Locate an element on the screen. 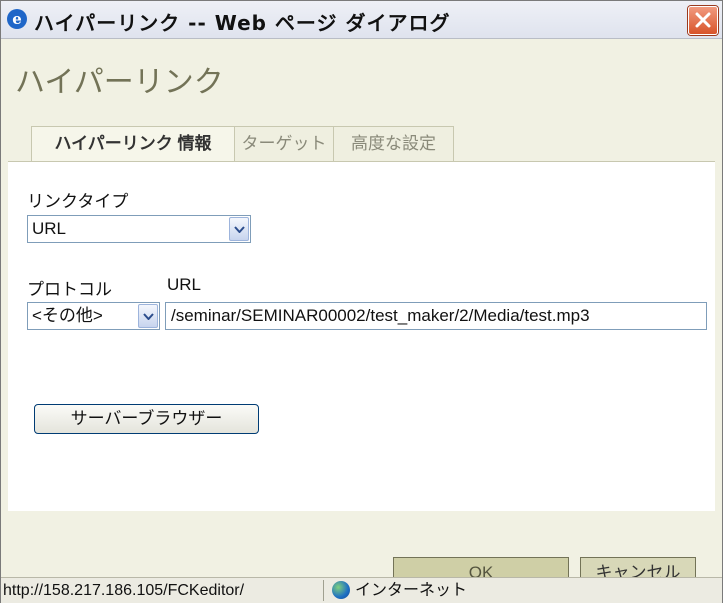  tab-hyperlink-info: ハイパーリンク 情報 is located at coordinates (133, 144).